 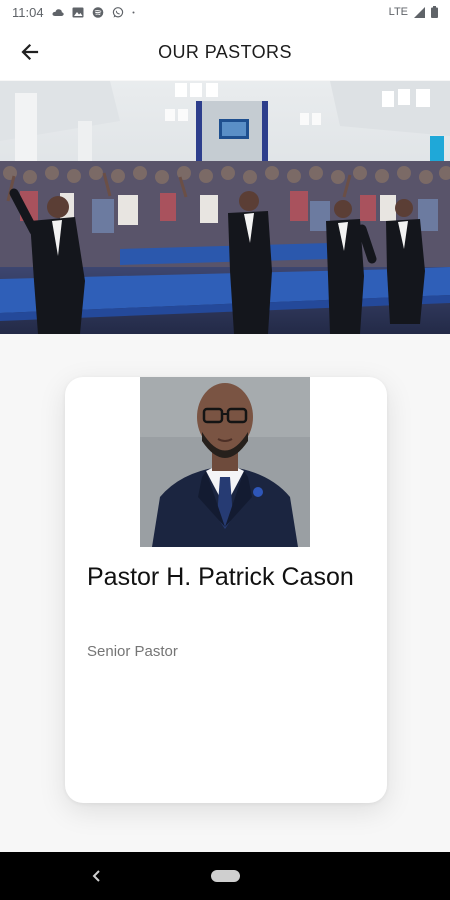 I want to click on arrow-left-icon, so click(x=30, y=52).